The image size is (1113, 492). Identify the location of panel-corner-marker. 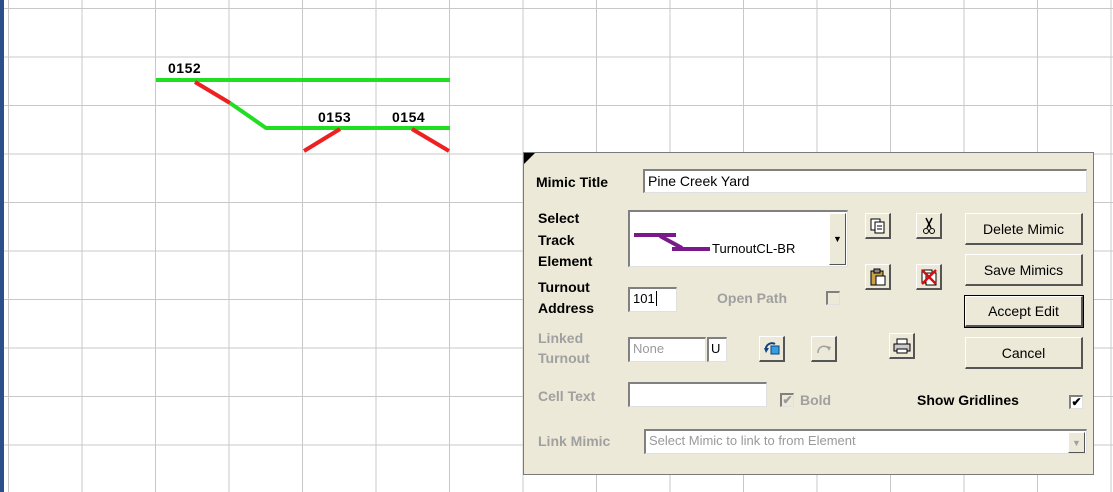
(529, 158).